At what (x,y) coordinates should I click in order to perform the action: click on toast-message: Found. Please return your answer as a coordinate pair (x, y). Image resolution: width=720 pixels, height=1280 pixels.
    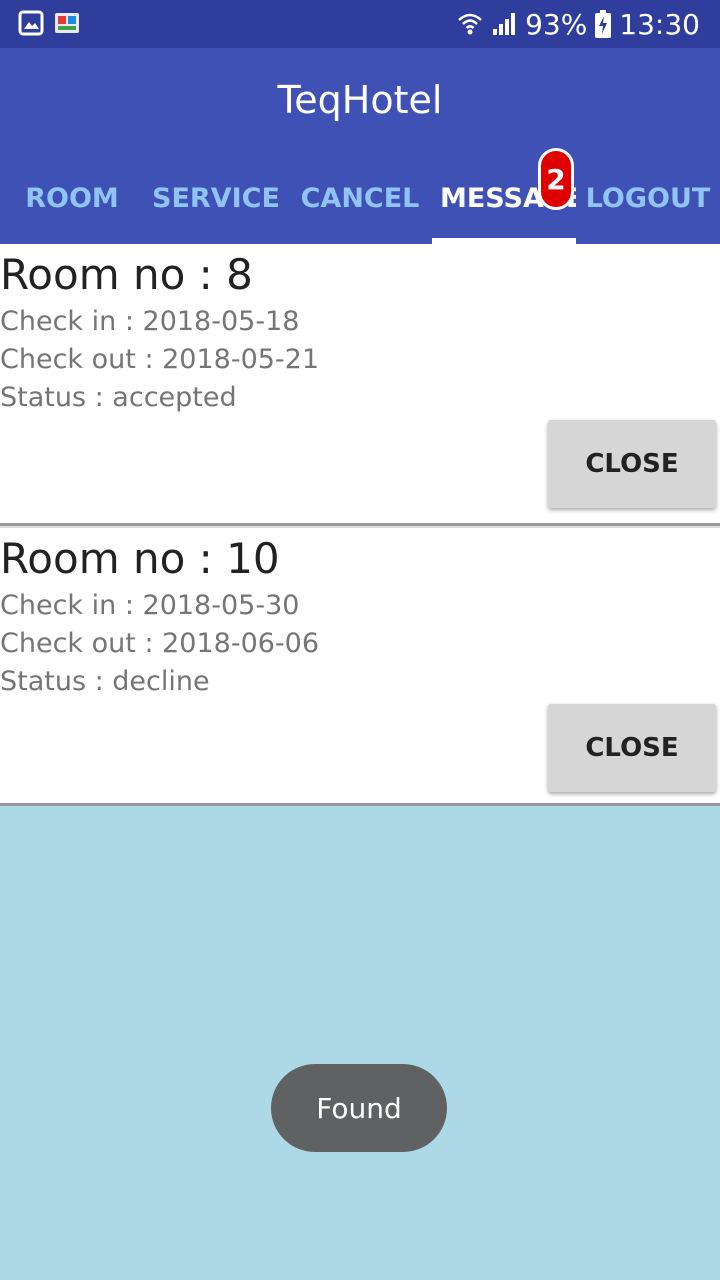
    Looking at the image, I should click on (359, 1108).